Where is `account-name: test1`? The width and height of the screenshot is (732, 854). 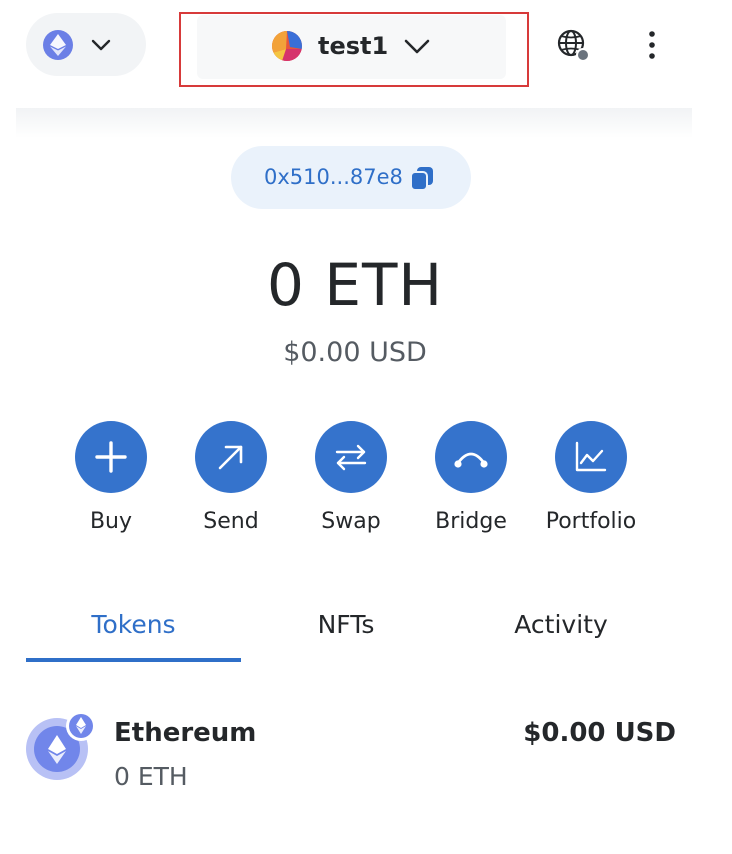
account-name: test1 is located at coordinates (353, 46).